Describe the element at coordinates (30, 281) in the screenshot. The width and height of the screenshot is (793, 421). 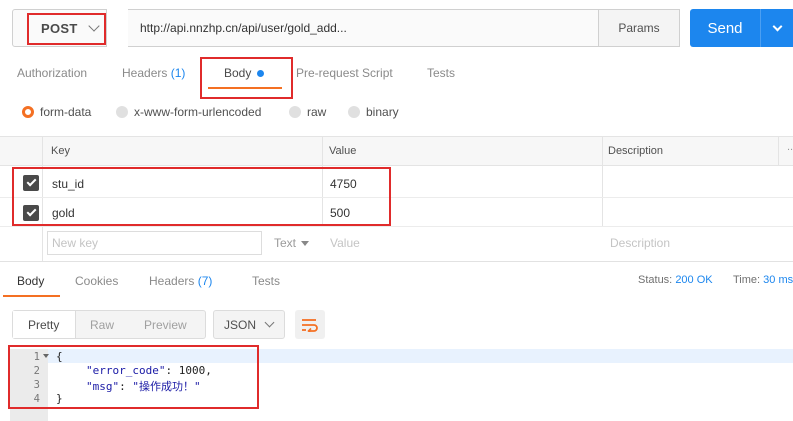
I see `response-tab-body: Body` at that location.